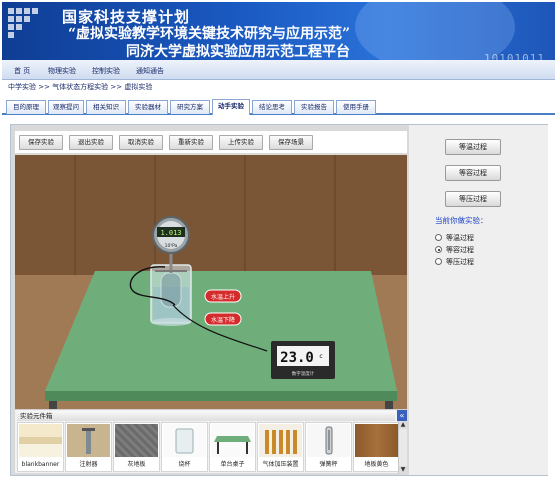 Image resolution: width=558 pixels, height=483 pixels. What do you see at coordinates (403, 470) in the screenshot?
I see `scroll-down-icon: ▼` at bounding box center [403, 470].